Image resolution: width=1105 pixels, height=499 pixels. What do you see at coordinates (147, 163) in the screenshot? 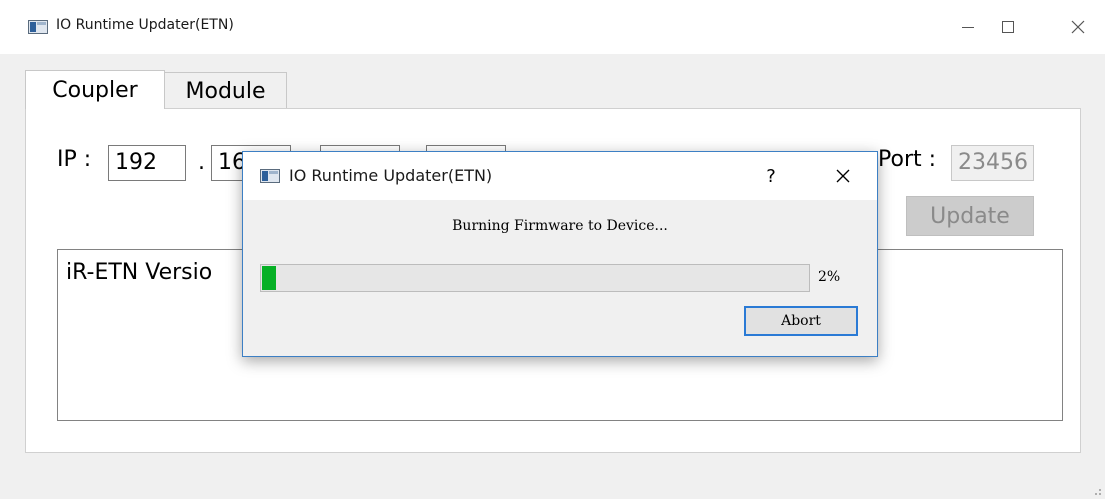
I see `ip-octet-1-field: 192` at bounding box center [147, 163].